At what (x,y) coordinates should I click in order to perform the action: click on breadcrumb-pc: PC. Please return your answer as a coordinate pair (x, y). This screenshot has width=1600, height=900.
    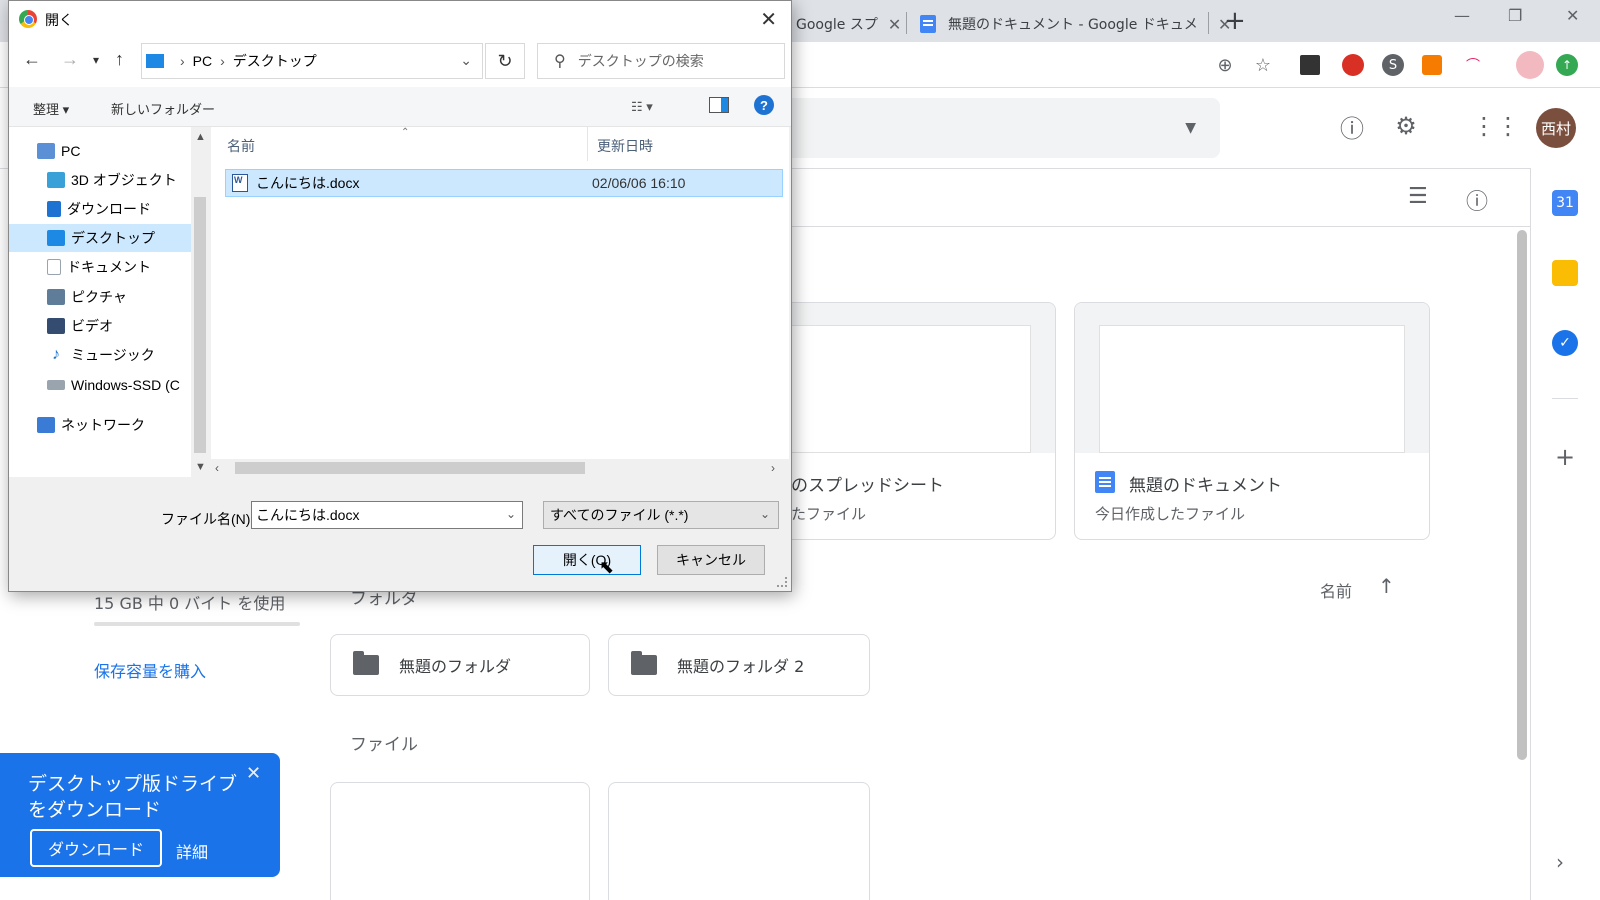
    Looking at the image, I should click on (202, 61).